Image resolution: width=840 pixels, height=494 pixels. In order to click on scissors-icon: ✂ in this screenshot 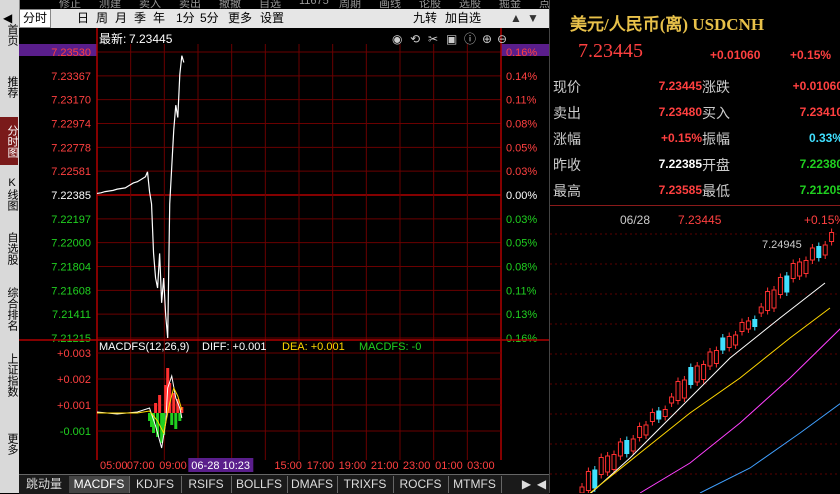, I will do `click(433, 39)`.